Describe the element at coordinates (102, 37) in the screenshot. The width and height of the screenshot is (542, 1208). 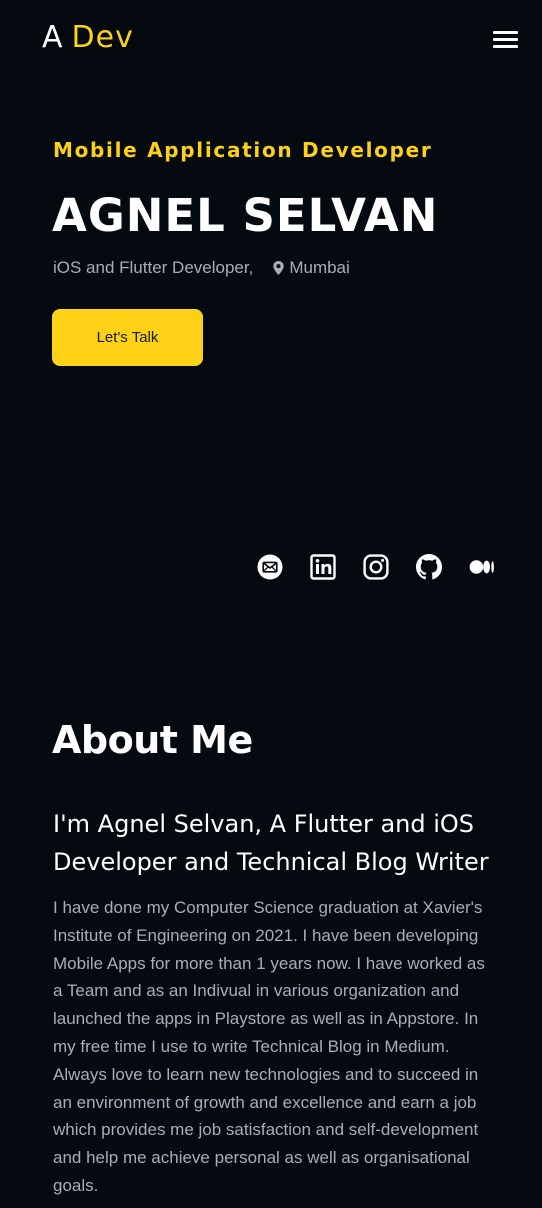
I see `logo-text: Dev` at that location.